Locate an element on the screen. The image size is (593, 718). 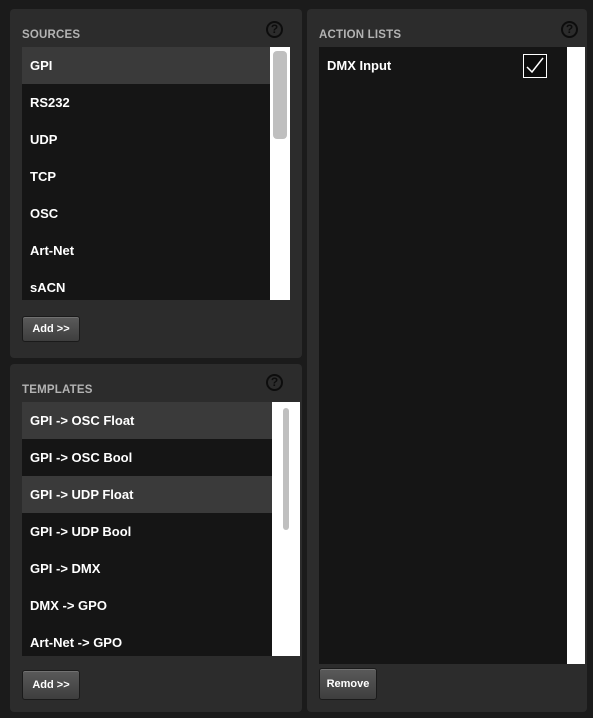
checkmark-icon is located at coordinates (535, 65).